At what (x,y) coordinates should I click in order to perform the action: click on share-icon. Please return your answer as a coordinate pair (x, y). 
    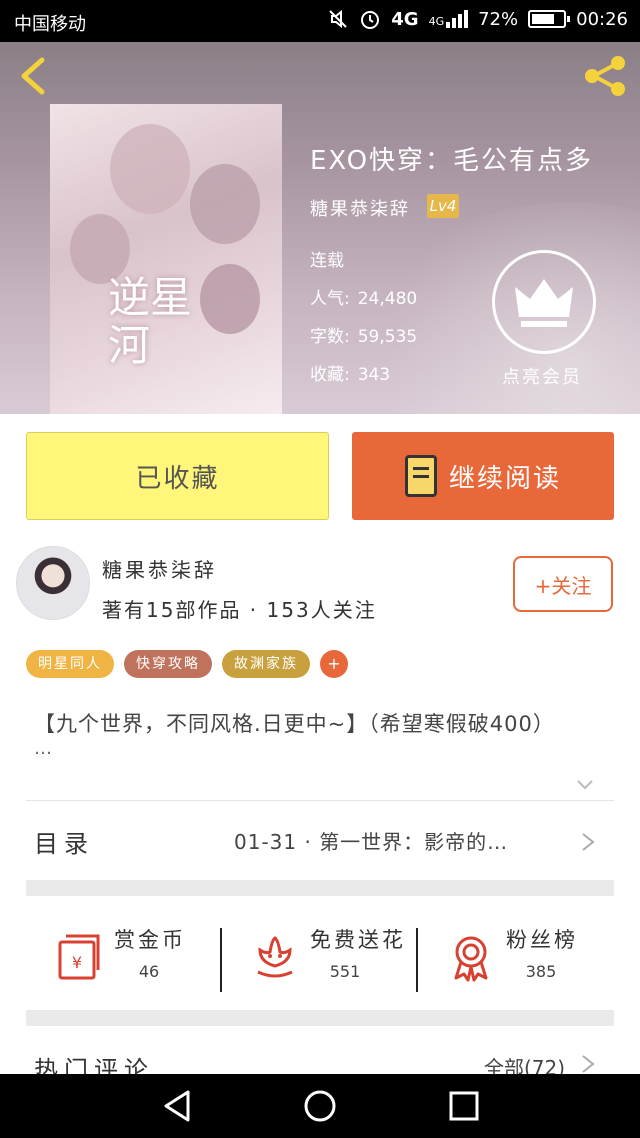
    Looking at the image, I should click on (605, 76).